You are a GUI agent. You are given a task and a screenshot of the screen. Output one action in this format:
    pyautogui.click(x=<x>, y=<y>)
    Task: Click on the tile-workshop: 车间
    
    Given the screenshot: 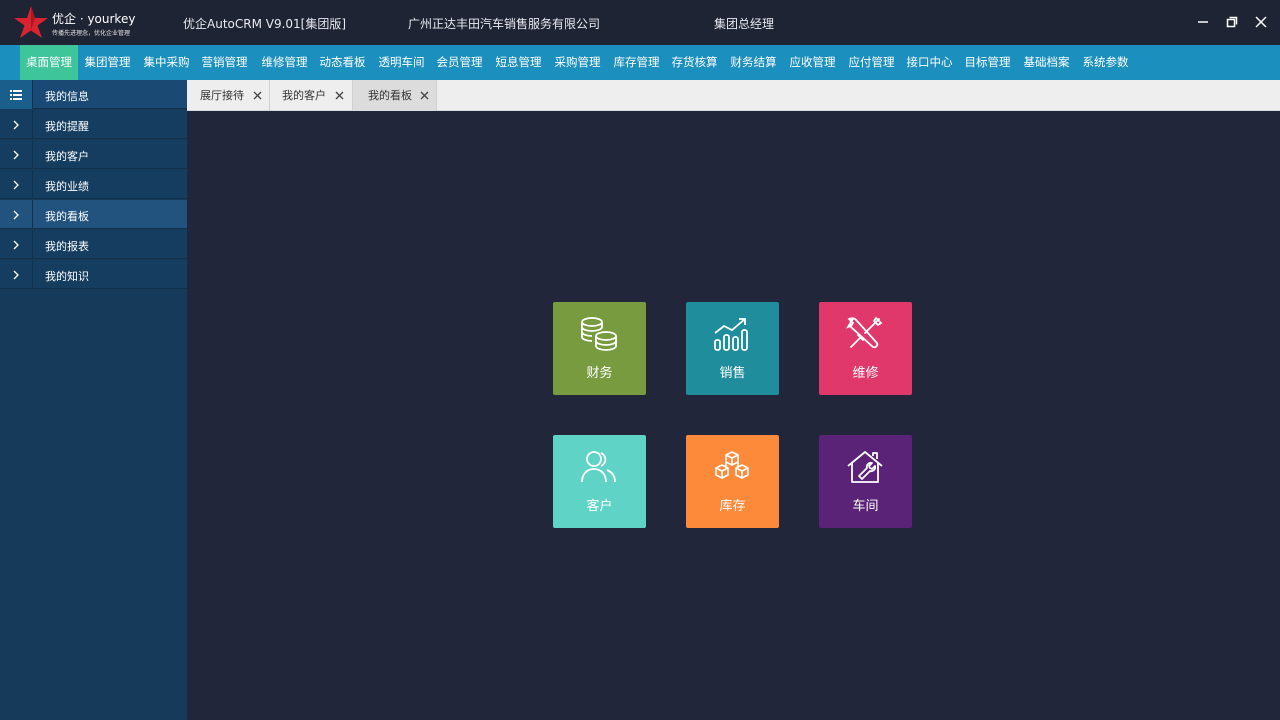 What is the action you would take?
    pyautogui.click(x=865, y=481)
    